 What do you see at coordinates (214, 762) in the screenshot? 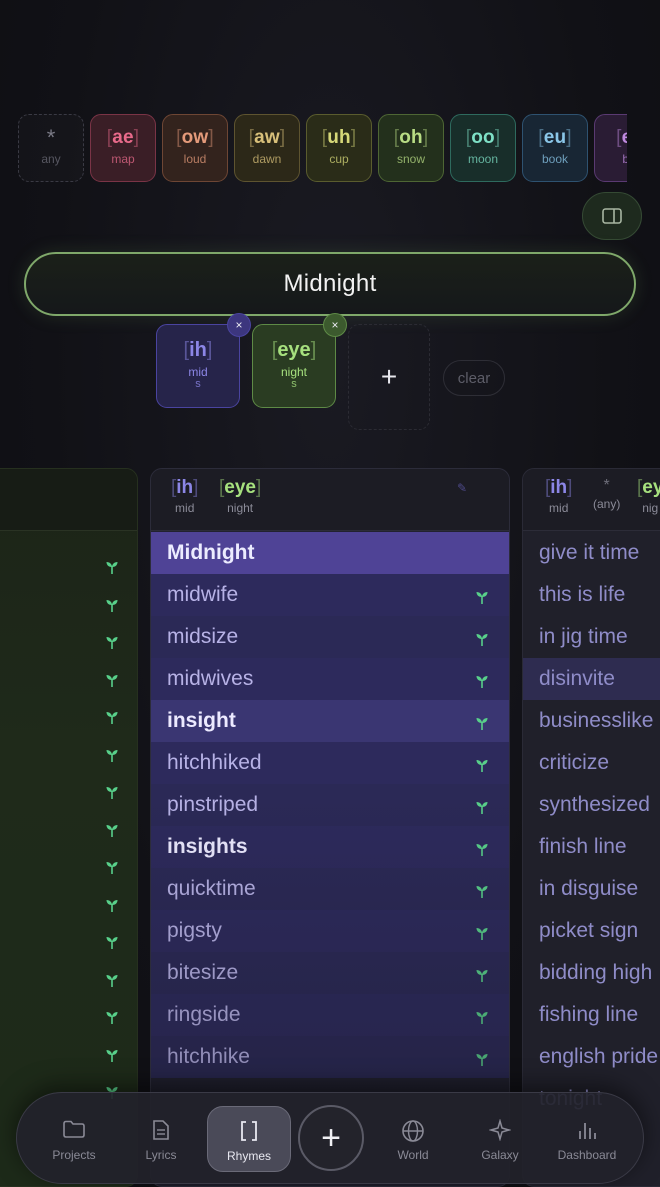
I see `rhyme-word: hitchhiked` at bounding box center [214, 762].